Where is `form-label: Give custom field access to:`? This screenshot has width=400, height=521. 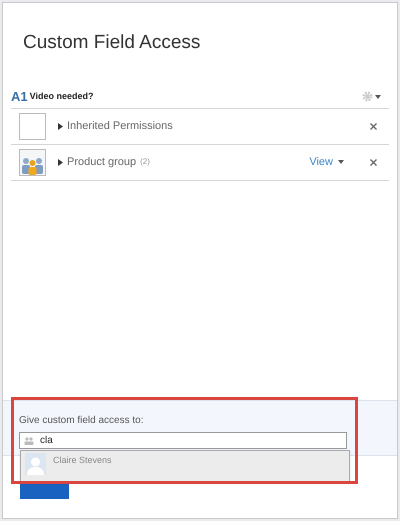 form-label: Give custom field access to: is located at coordinates (81, 421).